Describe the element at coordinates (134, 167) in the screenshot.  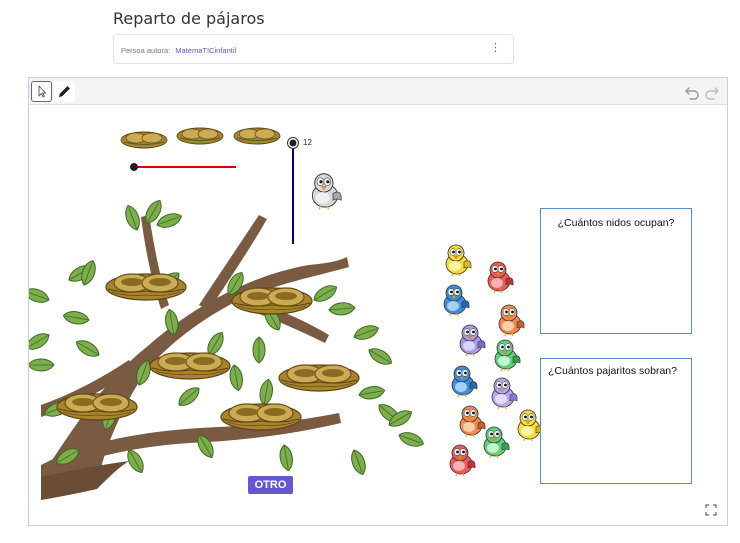
I see `horizontal-slider-handle` at that location.